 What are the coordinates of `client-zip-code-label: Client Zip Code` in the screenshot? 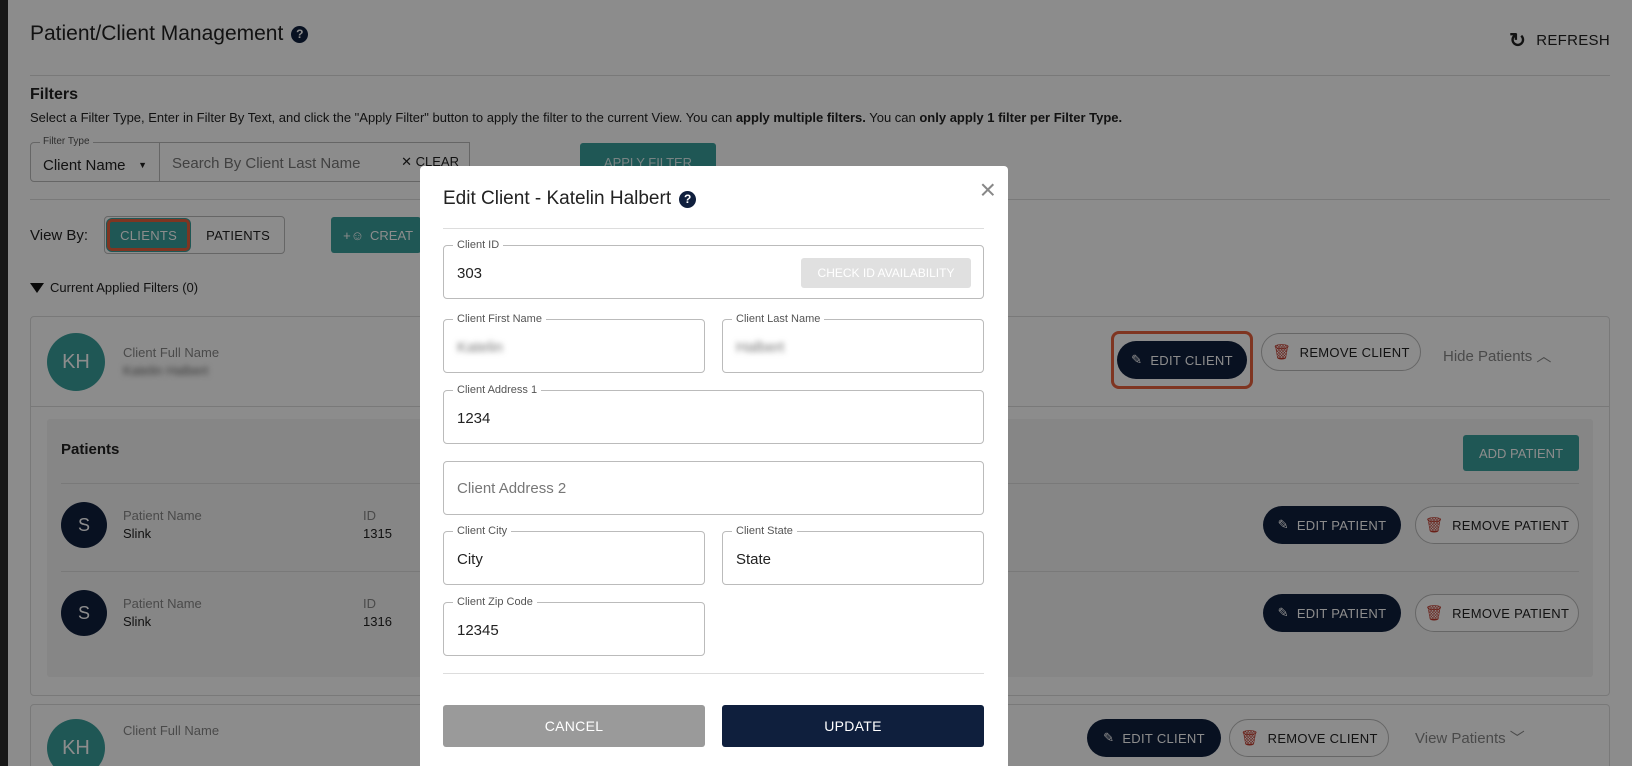 It's located at (495, 602).